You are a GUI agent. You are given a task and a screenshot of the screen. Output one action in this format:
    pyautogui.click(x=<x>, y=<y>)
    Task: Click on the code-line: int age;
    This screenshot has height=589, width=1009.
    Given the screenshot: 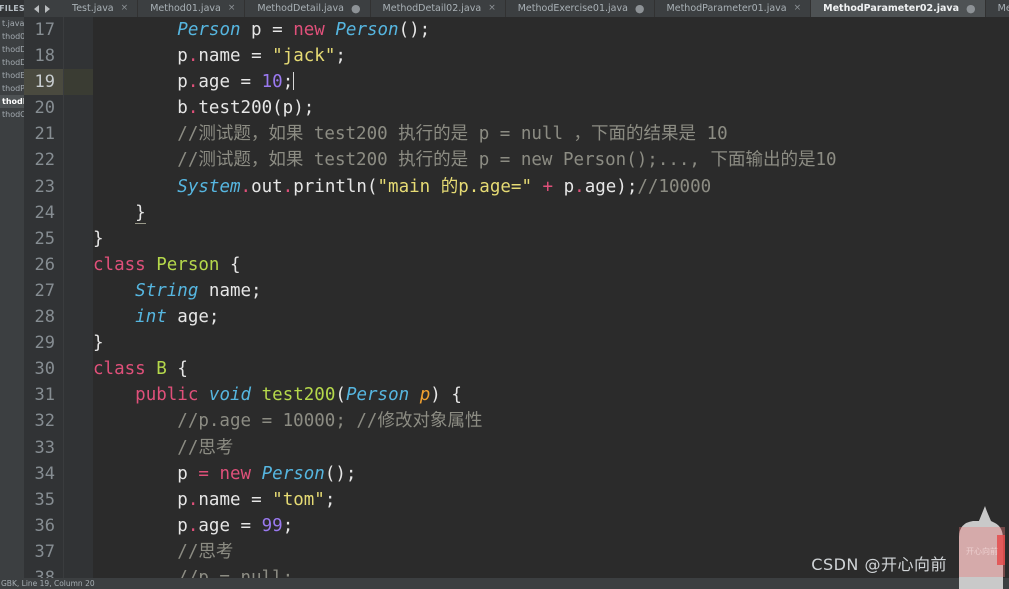 What is the action you would take?
    pyautogui.click(x=551, y=317)
    